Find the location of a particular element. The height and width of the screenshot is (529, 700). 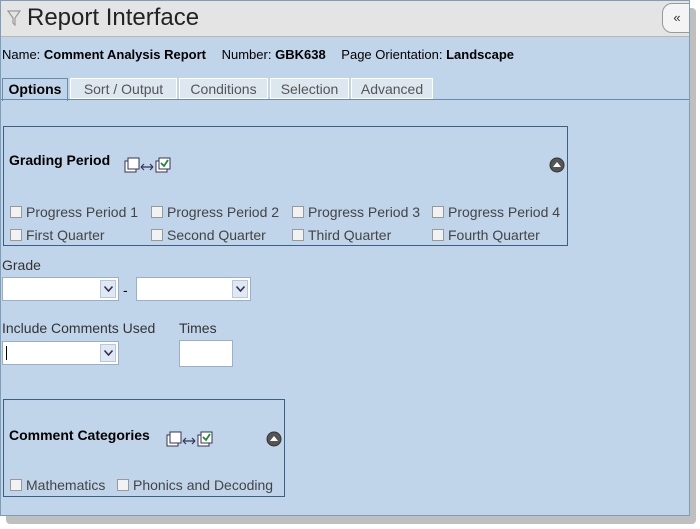

tab-selection: Selection is located at coordinates (309, 88).